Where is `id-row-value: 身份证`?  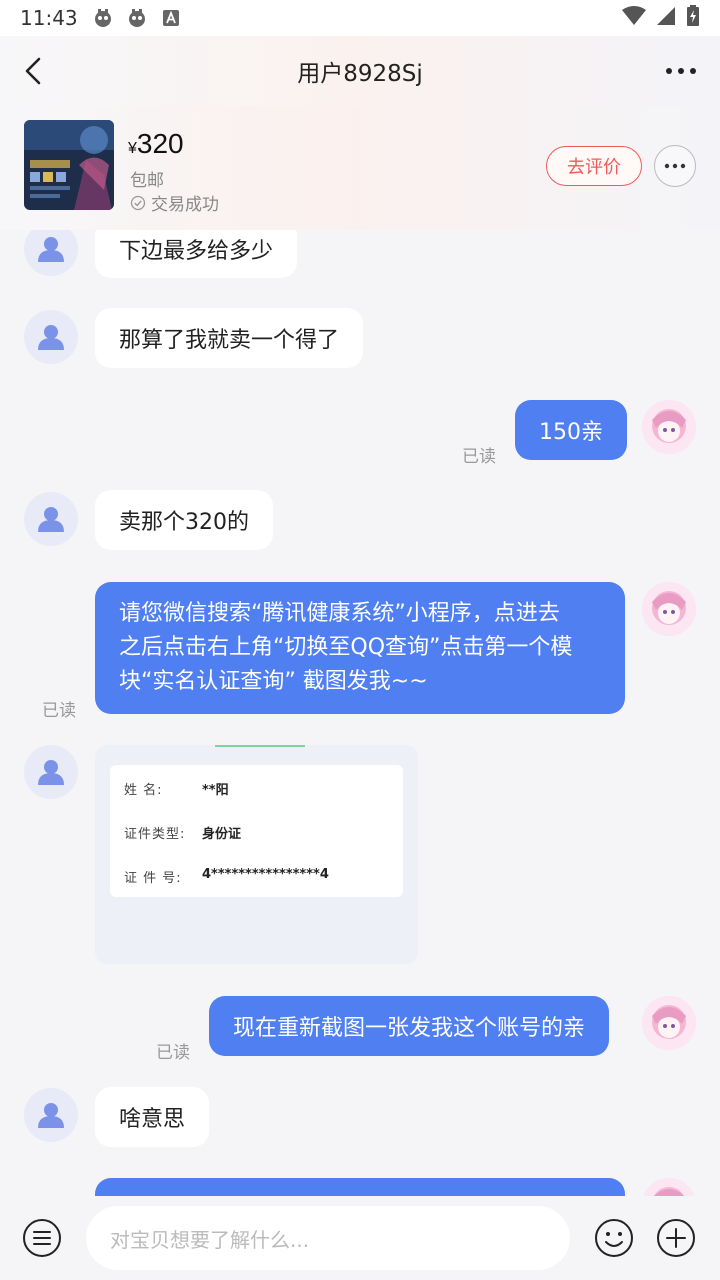 id-row-value: 身份证 is located at coordinates (222, 834).